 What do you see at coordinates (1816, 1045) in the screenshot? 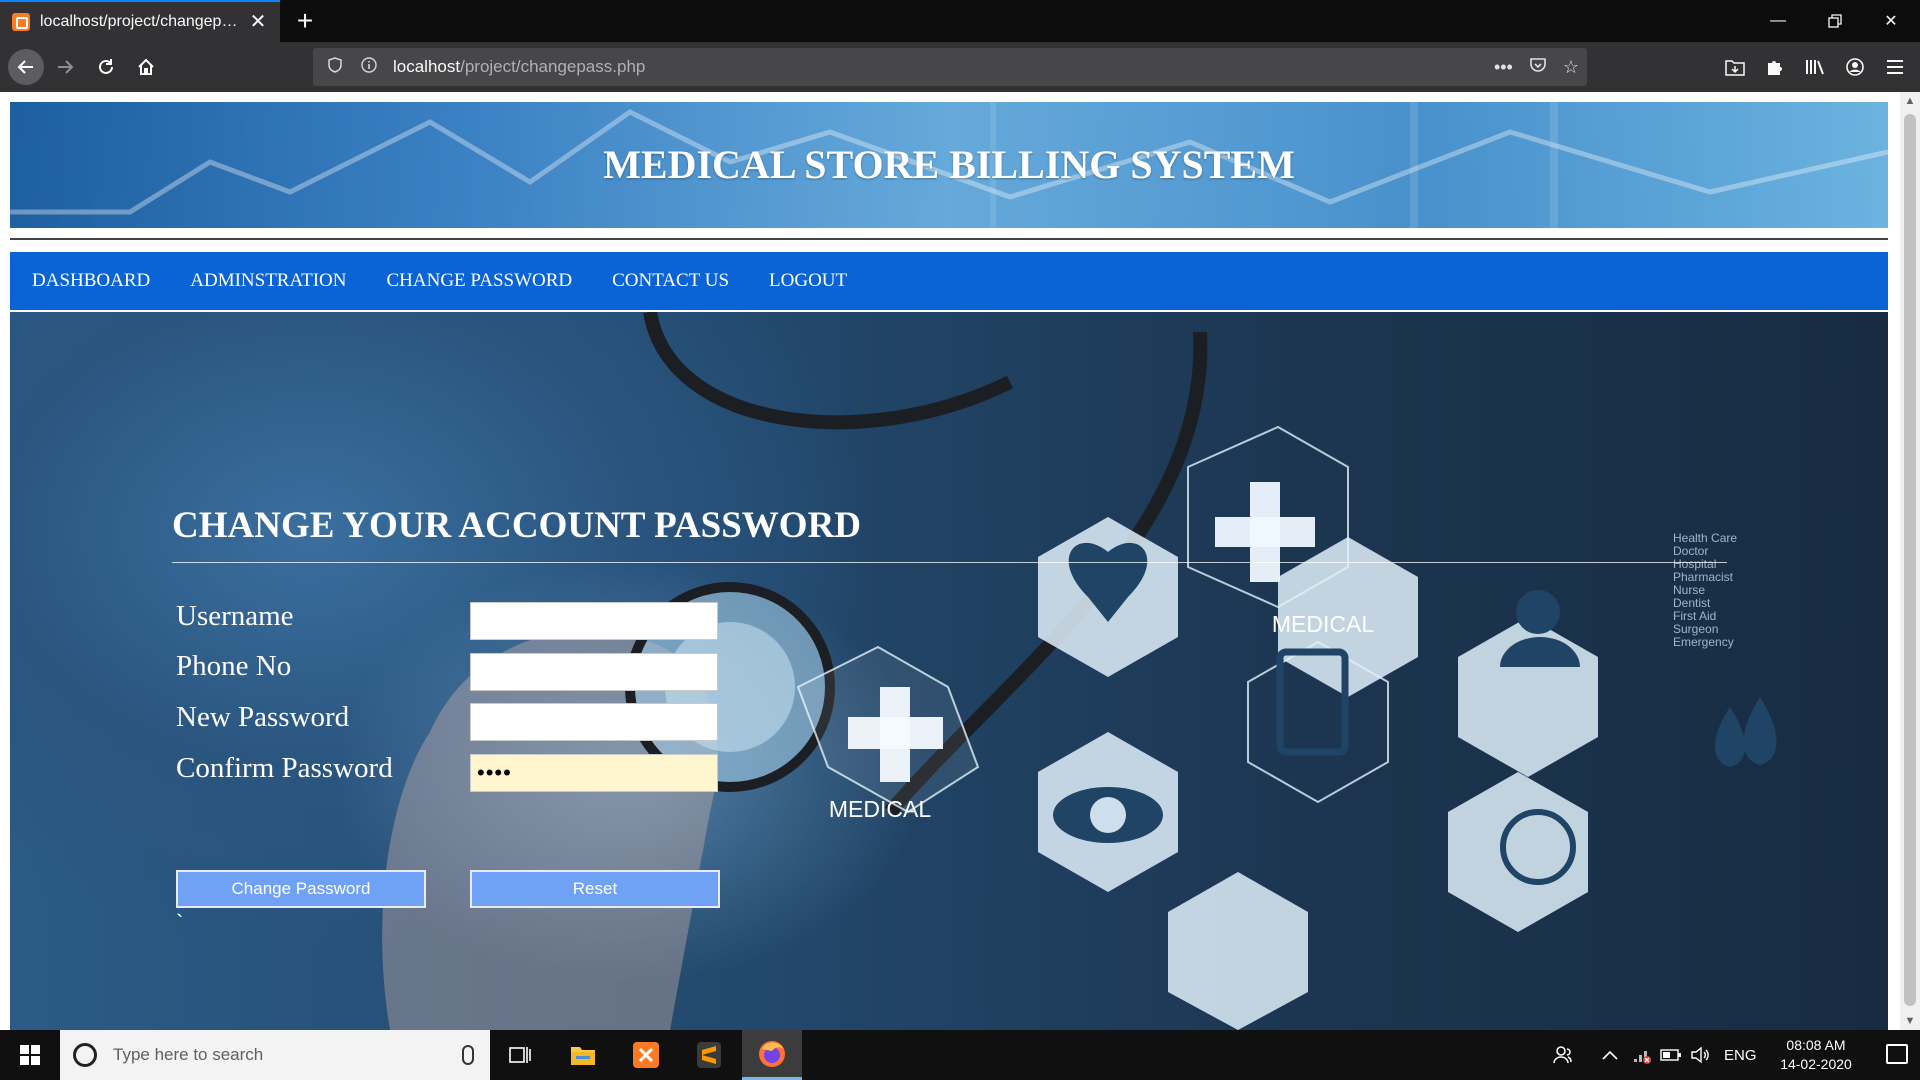
I see `clock-time: 08:08 AM` at bounding box center [1816, 1045].